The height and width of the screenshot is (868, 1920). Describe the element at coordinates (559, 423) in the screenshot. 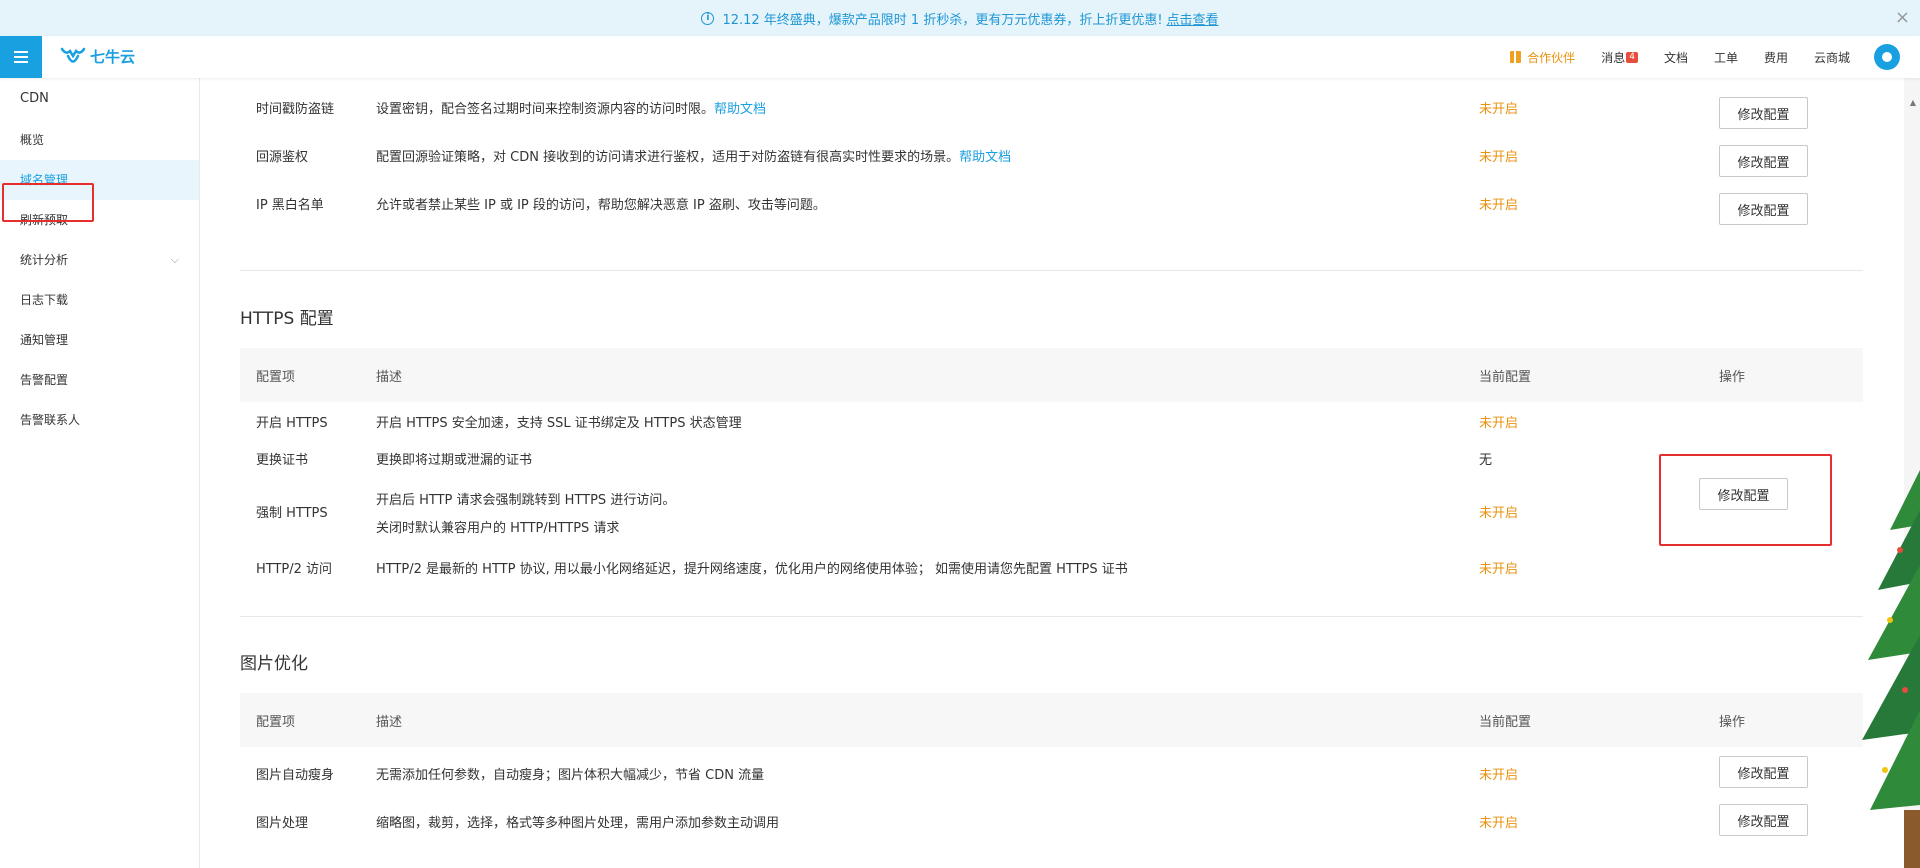

I see `row-desc: 开启 HTTPS 安全加速，支持 SSL 证书绑定及 HTTPS 状态管理` at that location.